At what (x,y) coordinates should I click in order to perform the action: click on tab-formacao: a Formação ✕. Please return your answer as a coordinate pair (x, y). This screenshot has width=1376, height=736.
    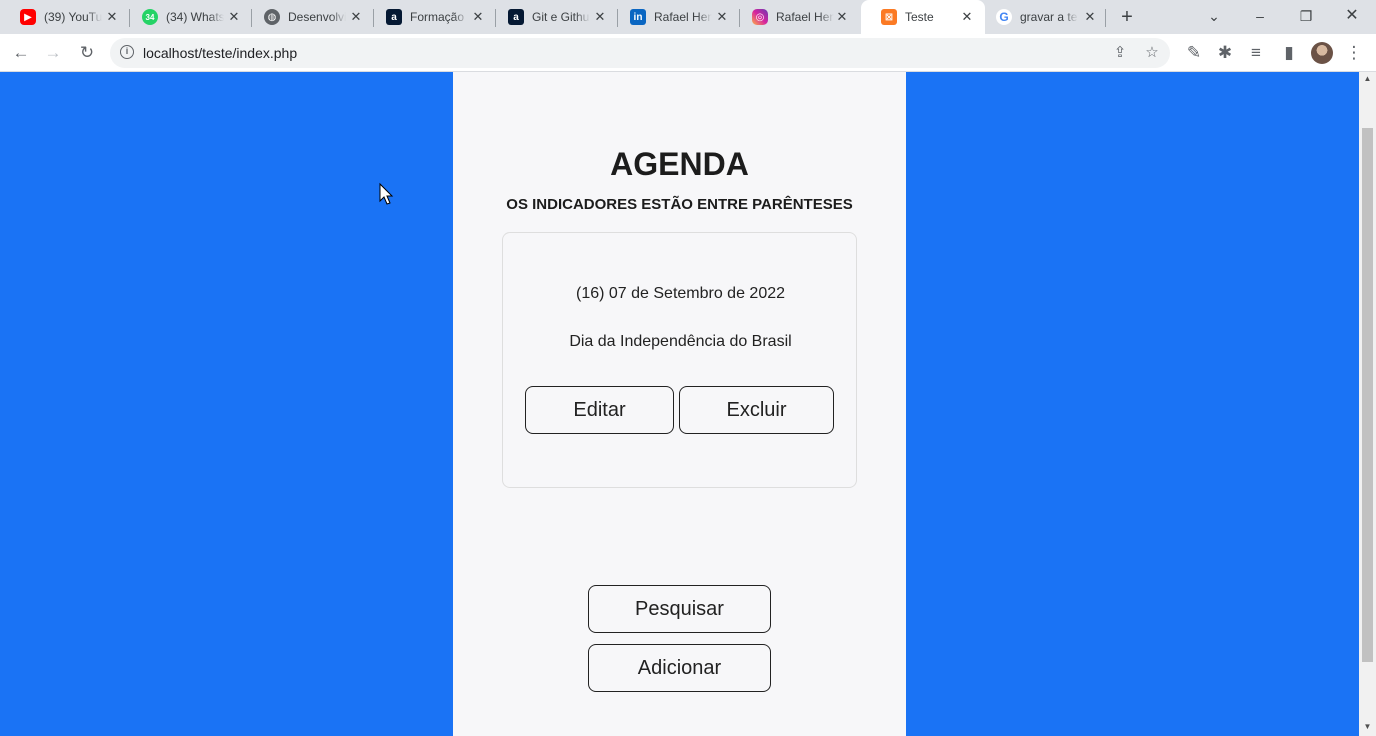
    Looking at the image, I should click on (431, 17).